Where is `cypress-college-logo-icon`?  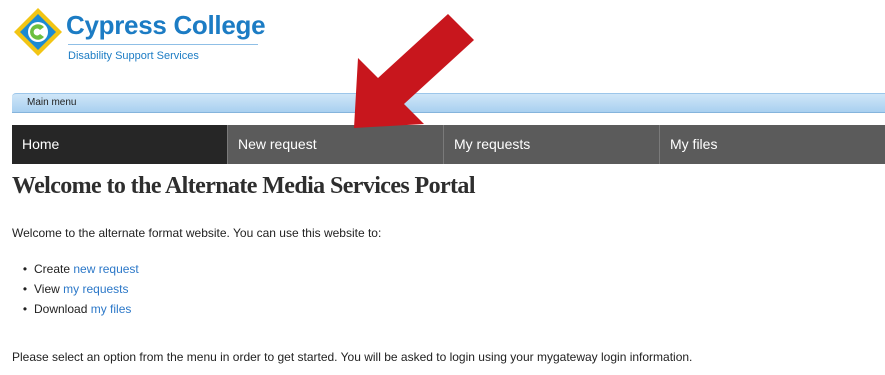
cypress-college-logo-icon is located at coordinates (38, 32).